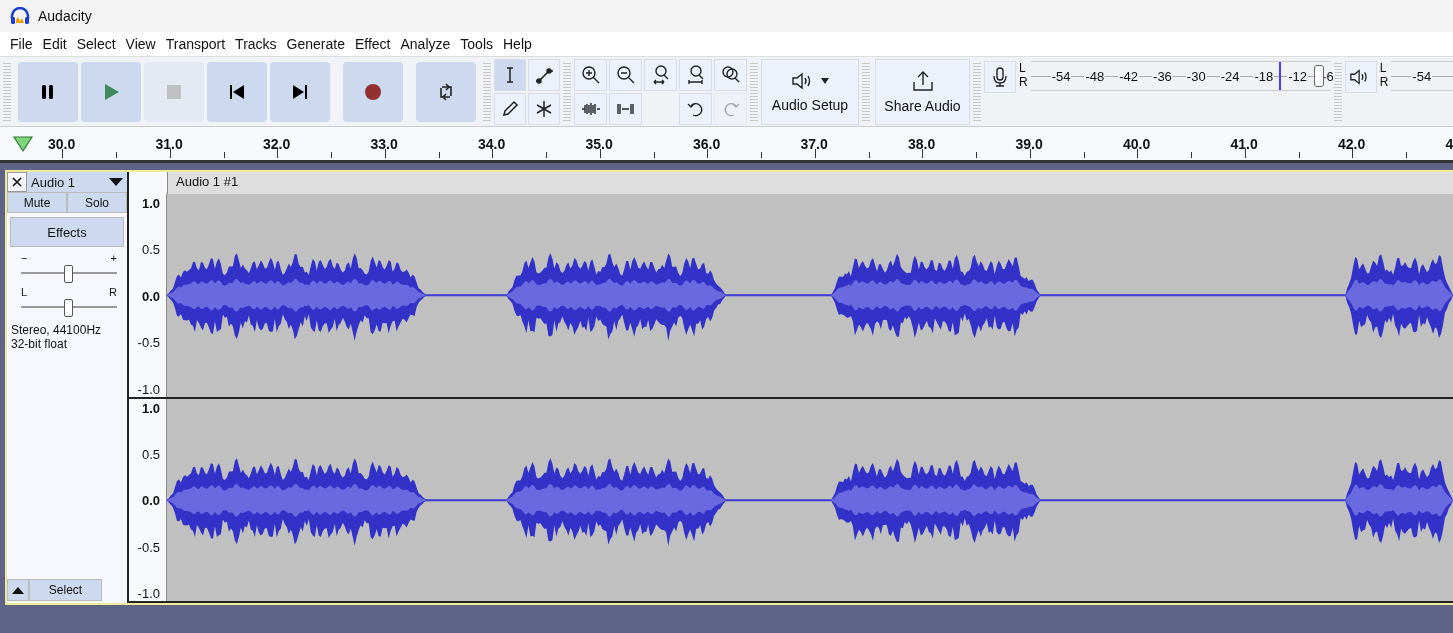 This screenshot has height=633, width=1453. What do you see at coordinates (24, 292) in the screenshot?
I see `pan-left-label: L` at bounding box center [24, 292].